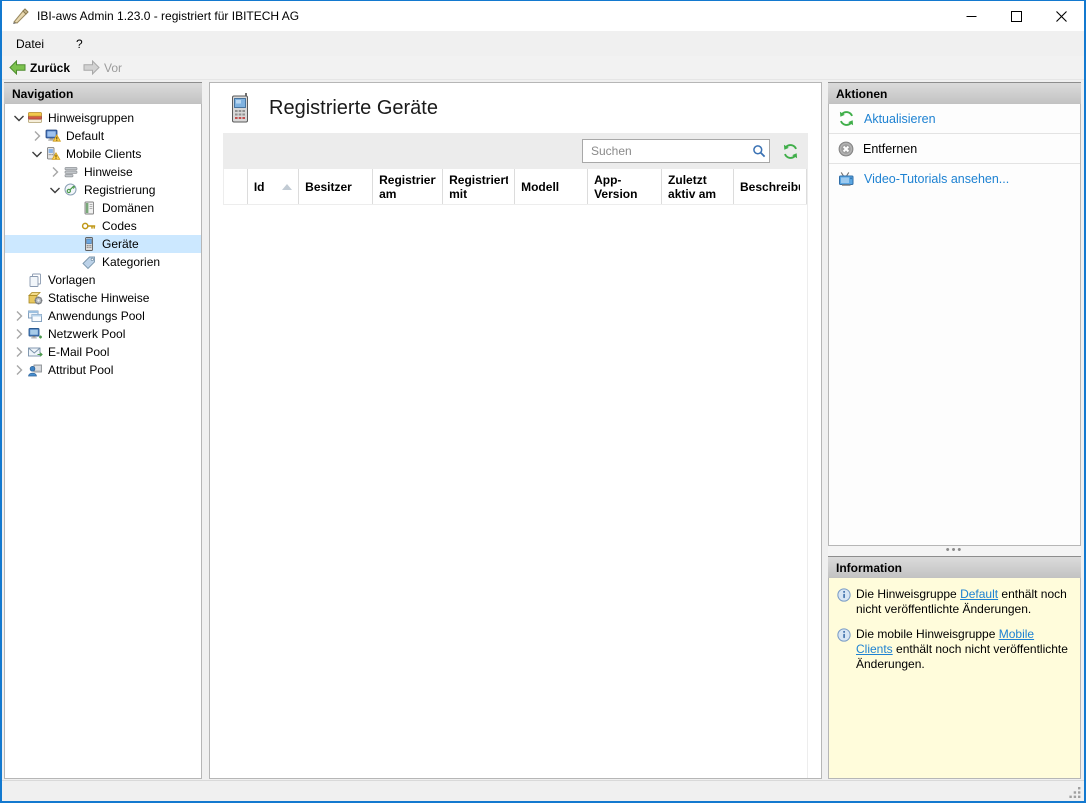 The height and width of the screenshot is (803, 1086). I want to click on back-button: Zurück, so click(39, 67).